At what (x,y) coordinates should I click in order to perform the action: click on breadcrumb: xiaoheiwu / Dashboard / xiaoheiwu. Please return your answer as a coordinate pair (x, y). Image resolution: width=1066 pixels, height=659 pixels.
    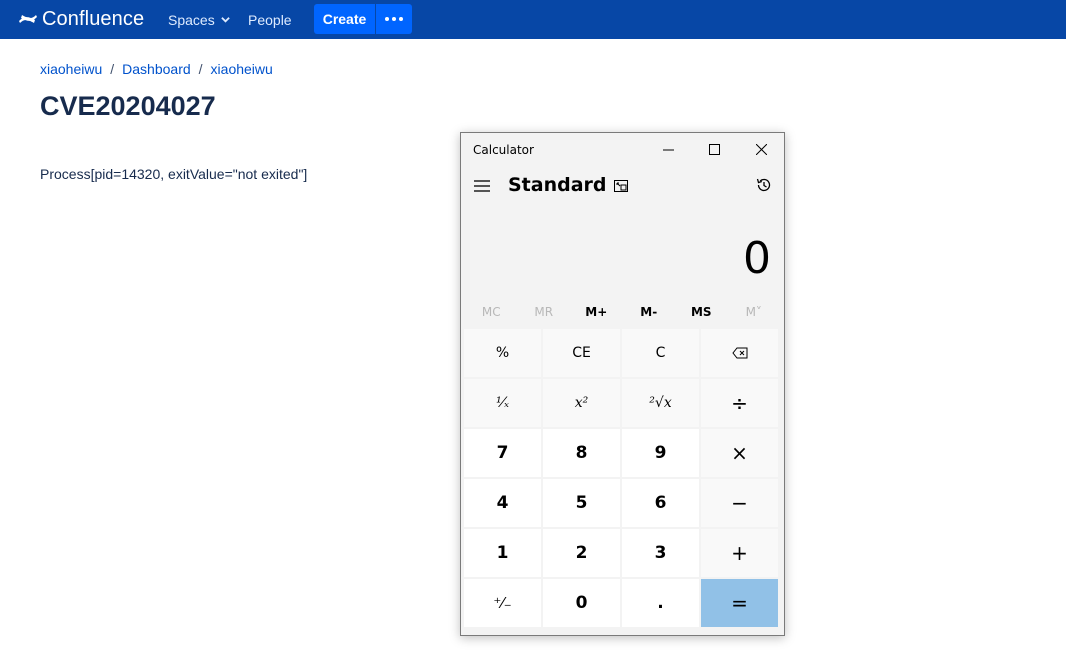
    Looking at the image, I should click on (156, 69).